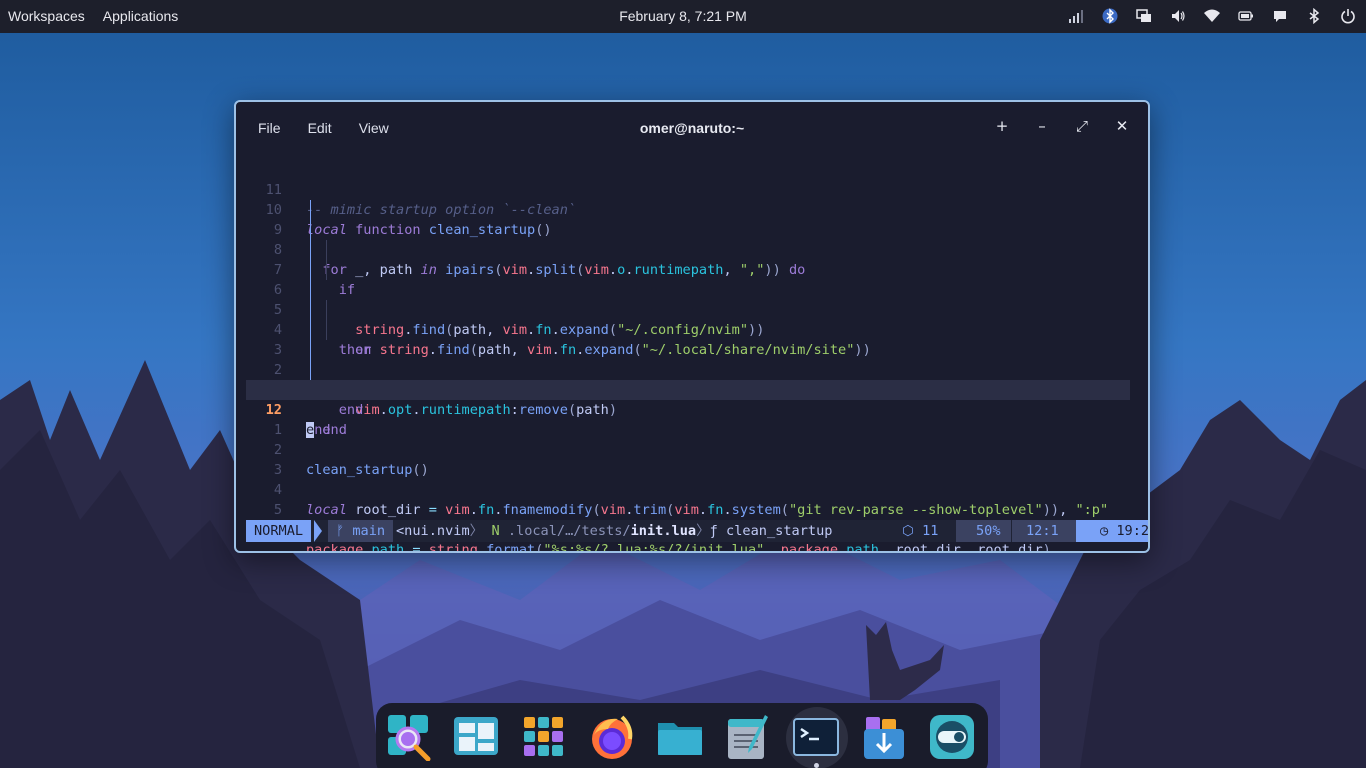  What do you see at coordinates (1178, 16) in the screenshot?
I see `volume-icon` at bounding box center [1178, 16].